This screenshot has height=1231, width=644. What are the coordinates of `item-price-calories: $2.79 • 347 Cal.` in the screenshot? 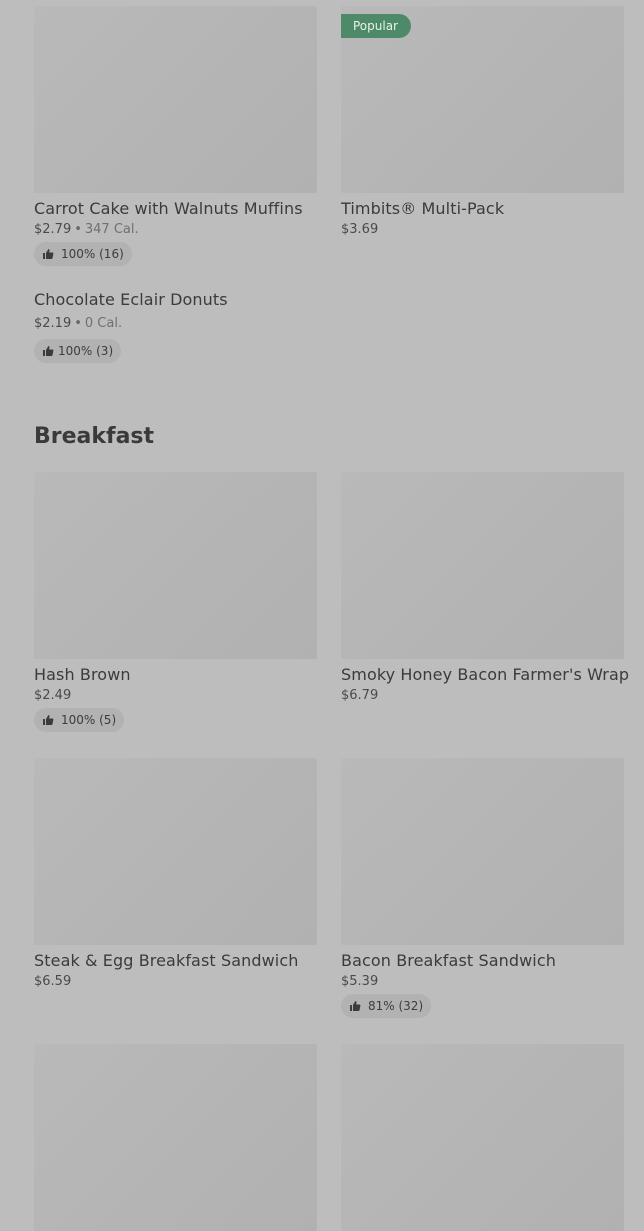 It's located at (86, 229).